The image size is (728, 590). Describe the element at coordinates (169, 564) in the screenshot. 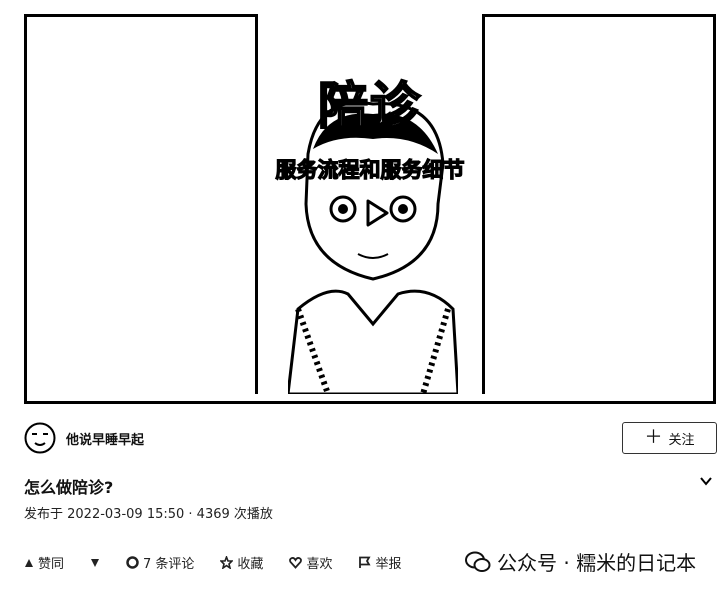

I see `comments-label: 7 条评论` at that location.